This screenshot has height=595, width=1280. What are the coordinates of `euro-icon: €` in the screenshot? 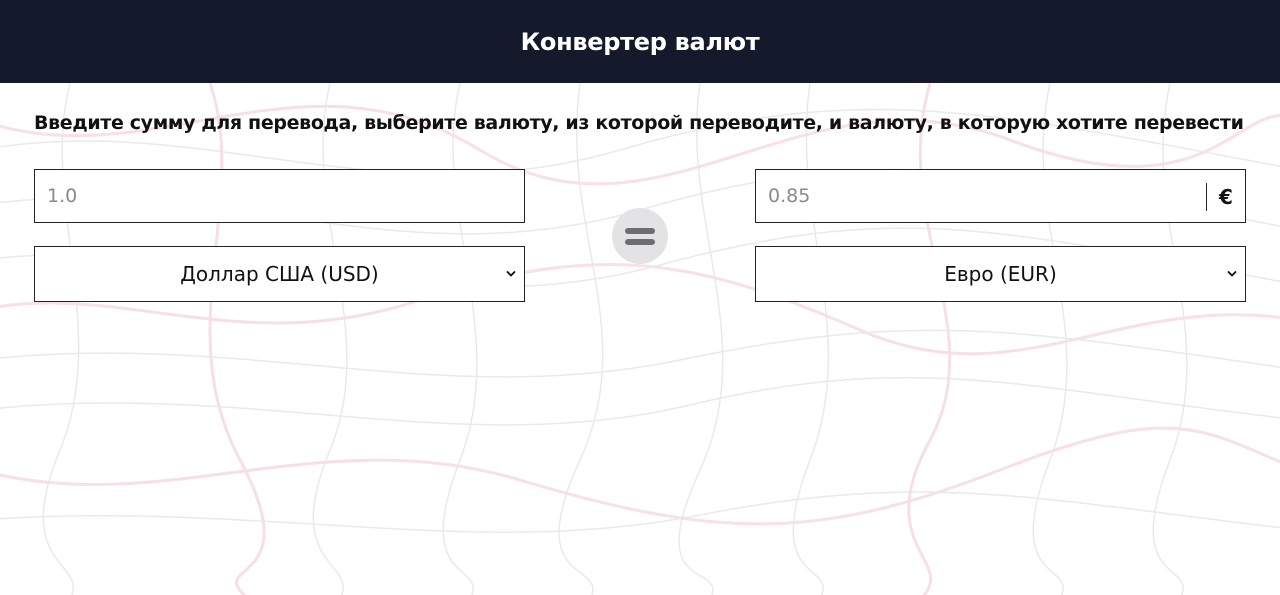 It's located at (1225, 197).